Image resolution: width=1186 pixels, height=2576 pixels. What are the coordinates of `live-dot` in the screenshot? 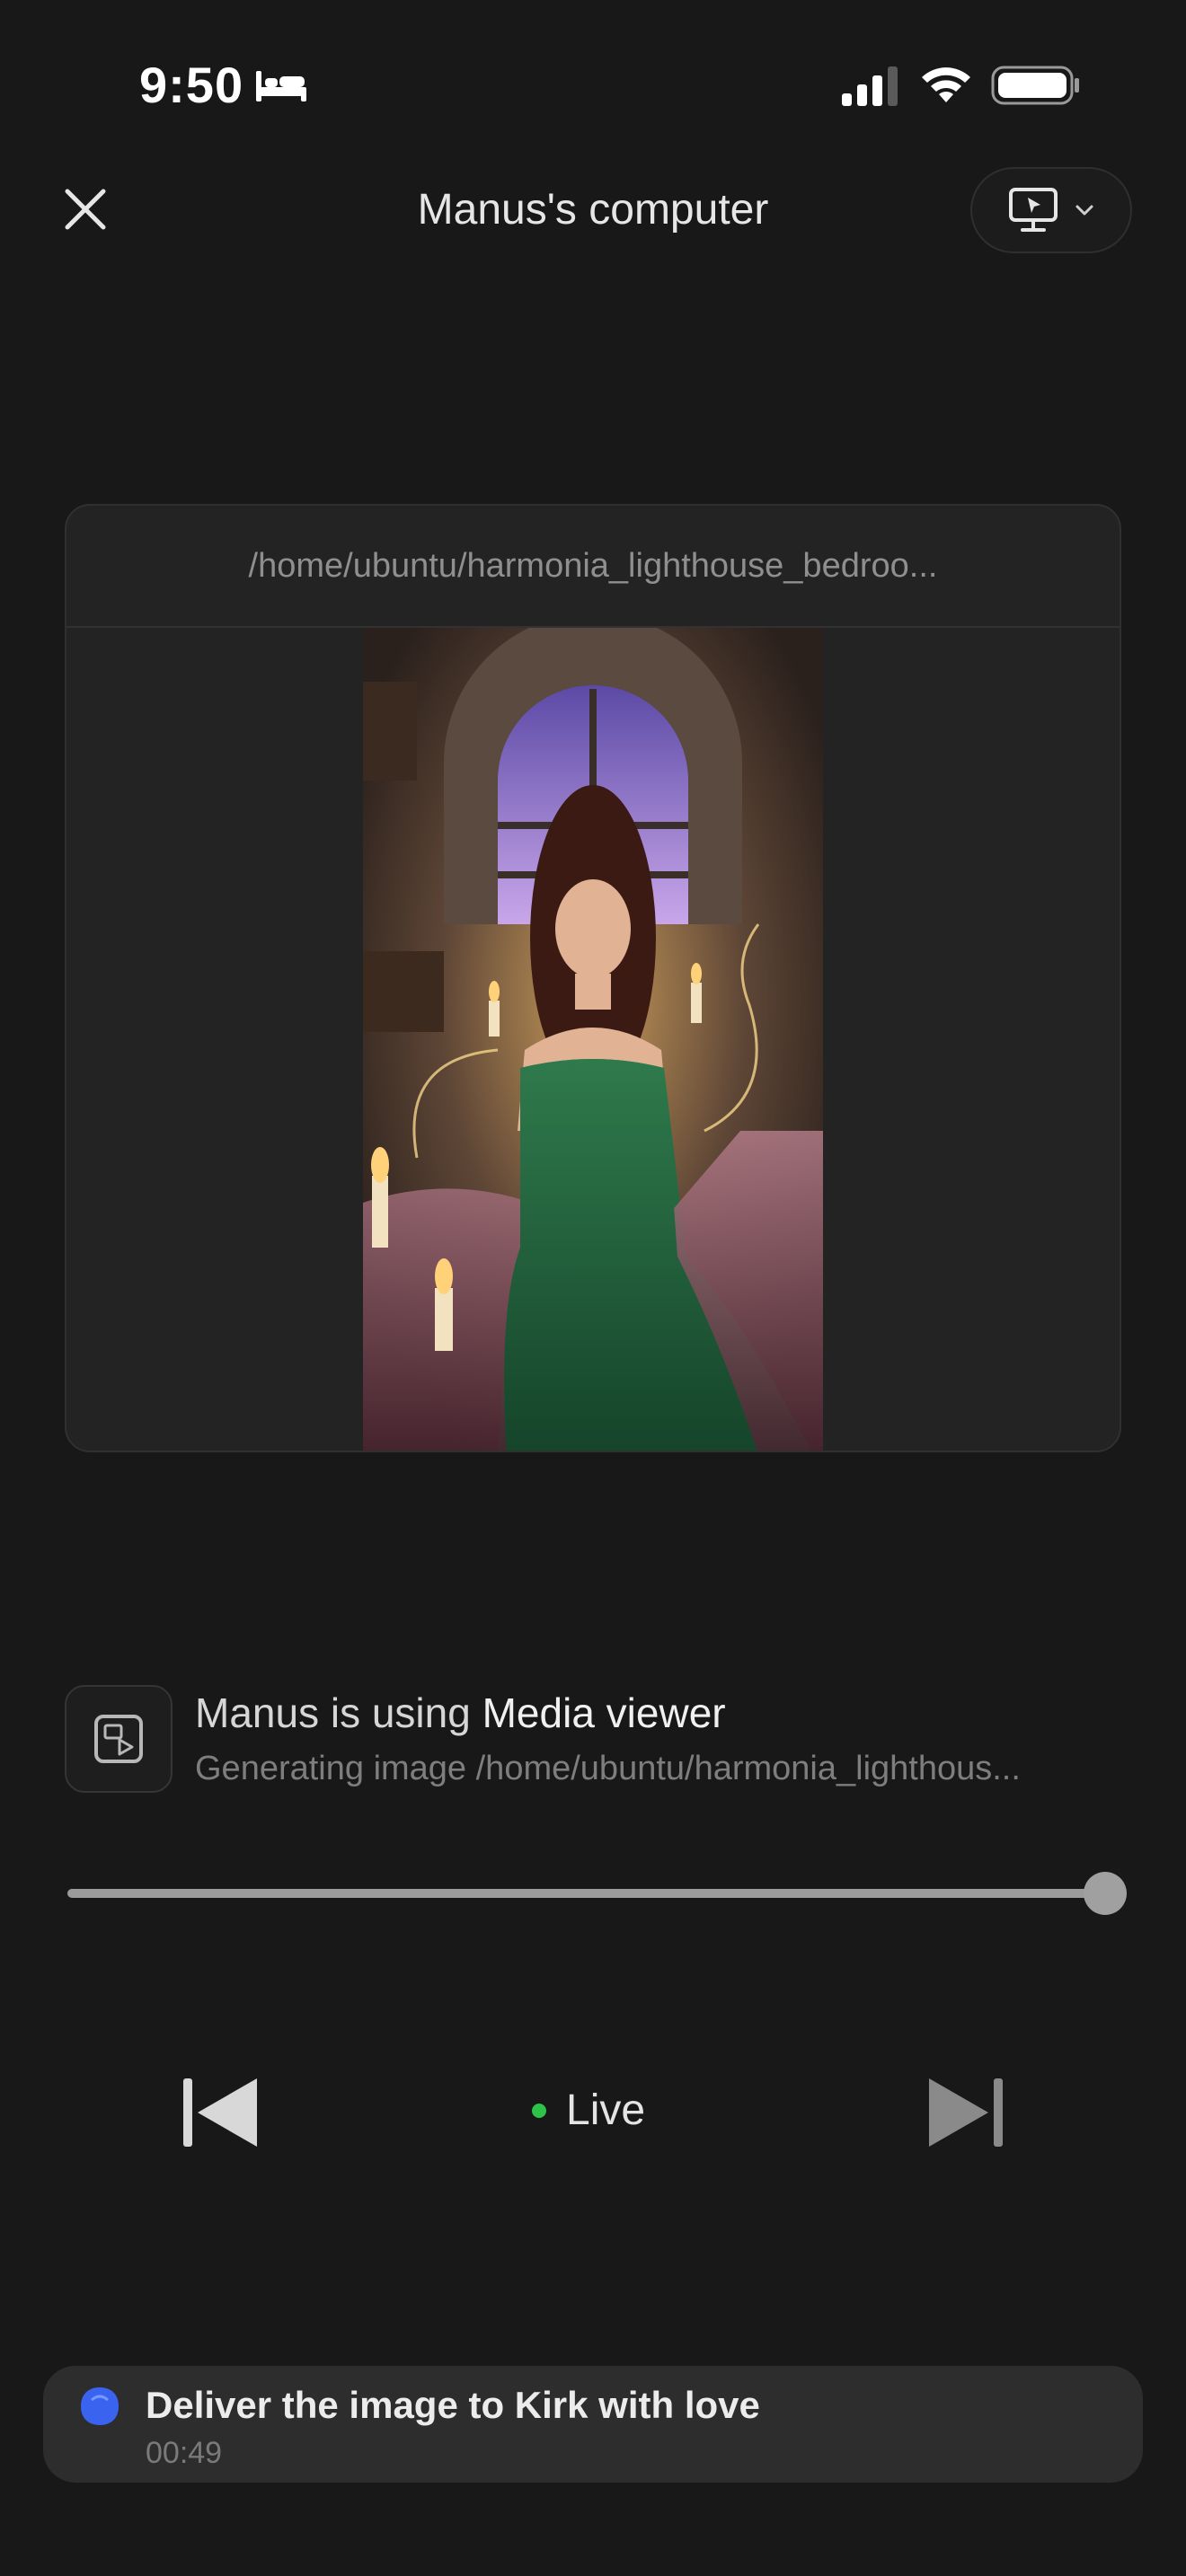 It's located at (539, 2110).